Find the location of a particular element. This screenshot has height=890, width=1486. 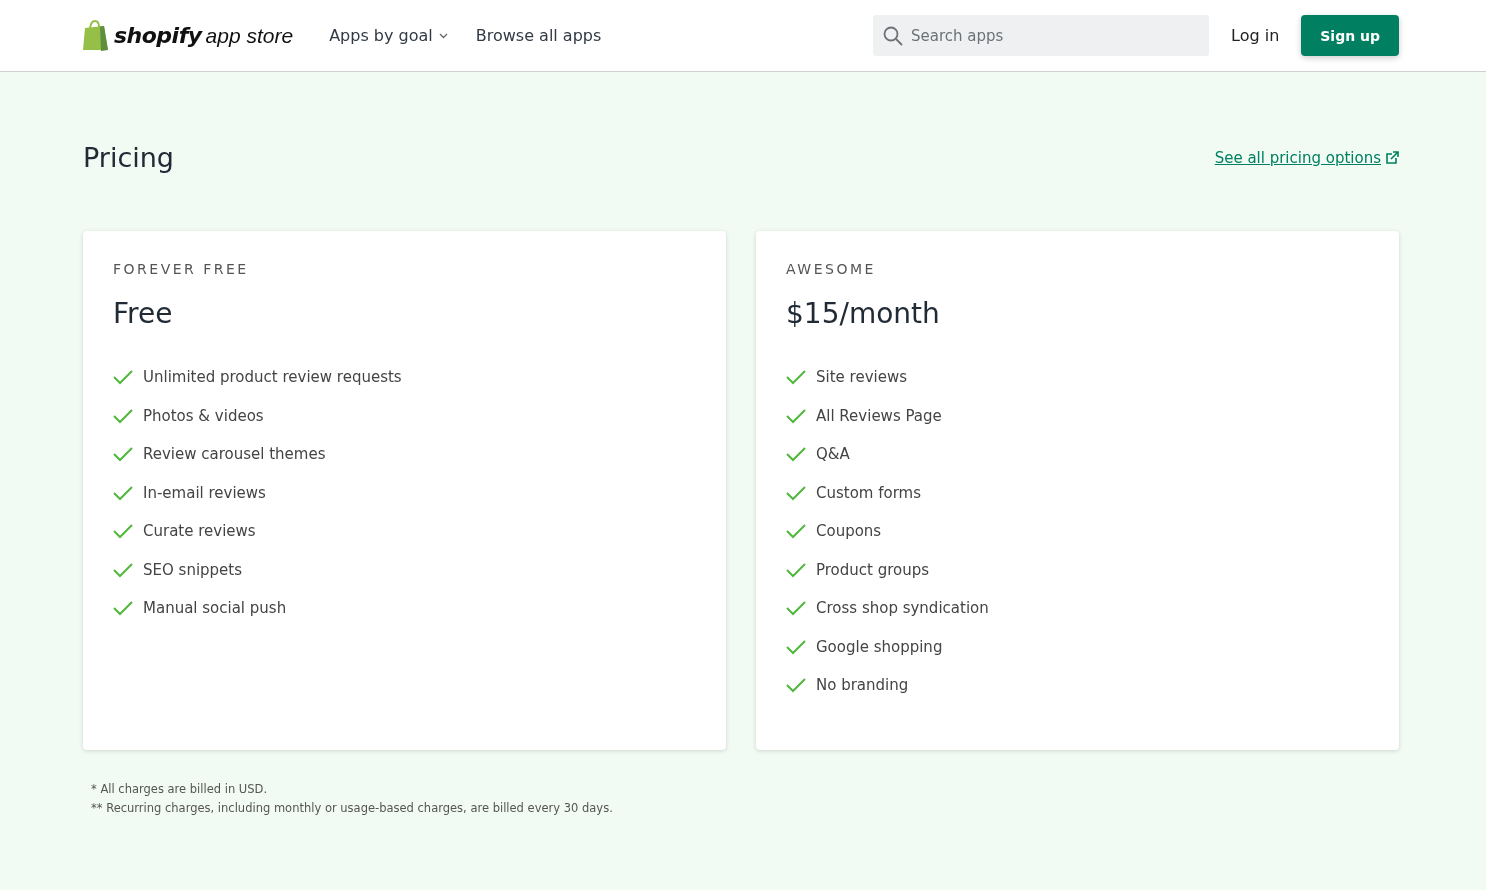

plan-price: $15/month is located at coordinates (863, 313).